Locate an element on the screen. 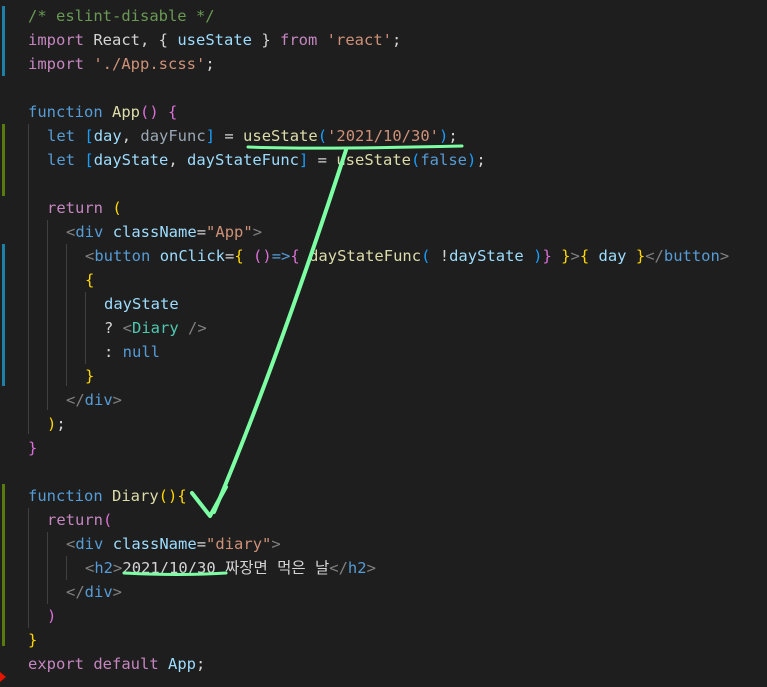 The width and height of the screenshot is (767, 687). keyword: from is located at coordinates (298, 40).